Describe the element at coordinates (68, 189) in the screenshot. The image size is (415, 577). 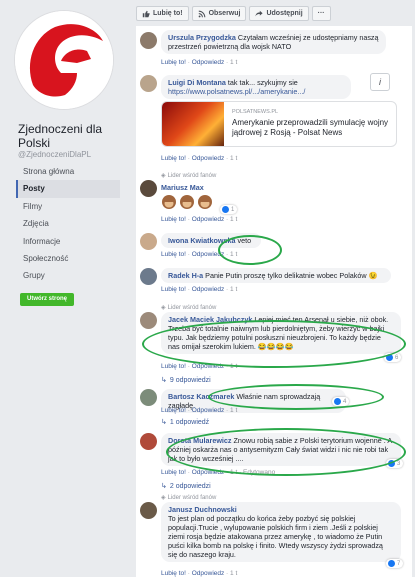
I see `nav-item-posts: Posty` at that location.